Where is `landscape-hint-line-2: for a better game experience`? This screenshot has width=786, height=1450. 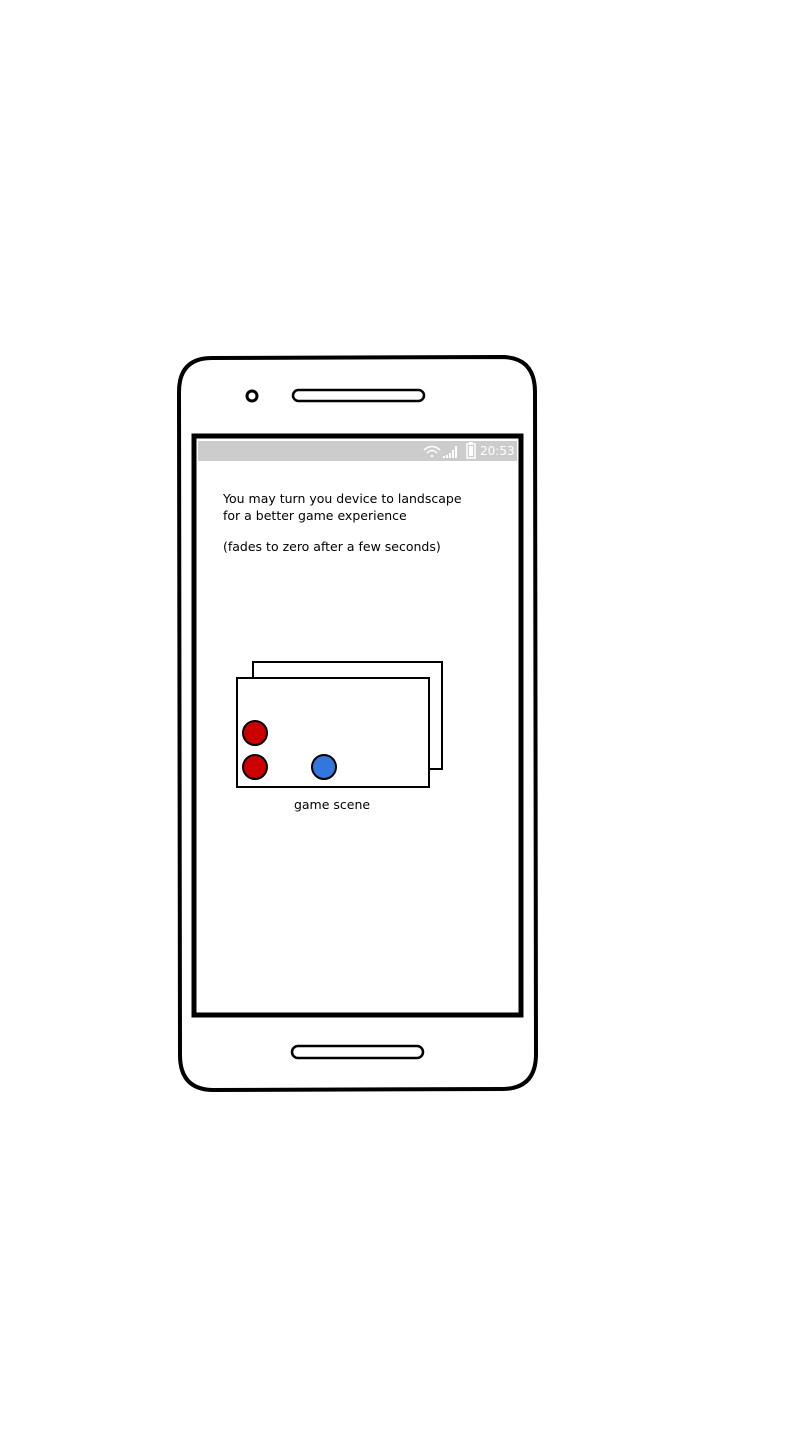 landscape-hint-line-2: for a better game experience is located at coordinates (315, 515).